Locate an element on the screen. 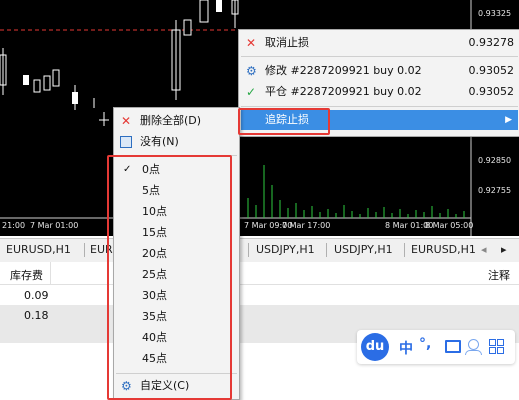 The width and height of the screenshot is (519, 400). tabs-scroll-right-icon: ▸ is located at coordinates (504, 249).